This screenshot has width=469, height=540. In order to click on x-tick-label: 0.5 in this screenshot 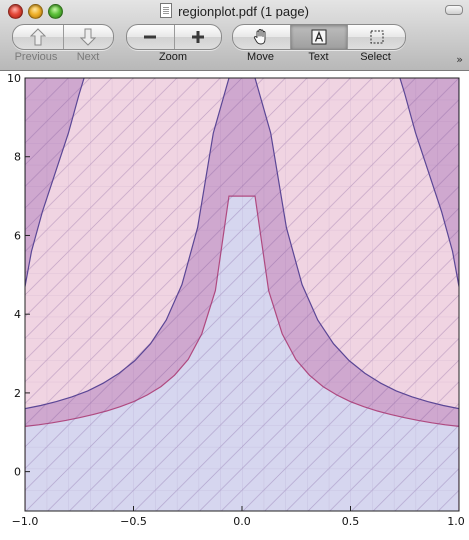, I will do `click(351, 521)`.